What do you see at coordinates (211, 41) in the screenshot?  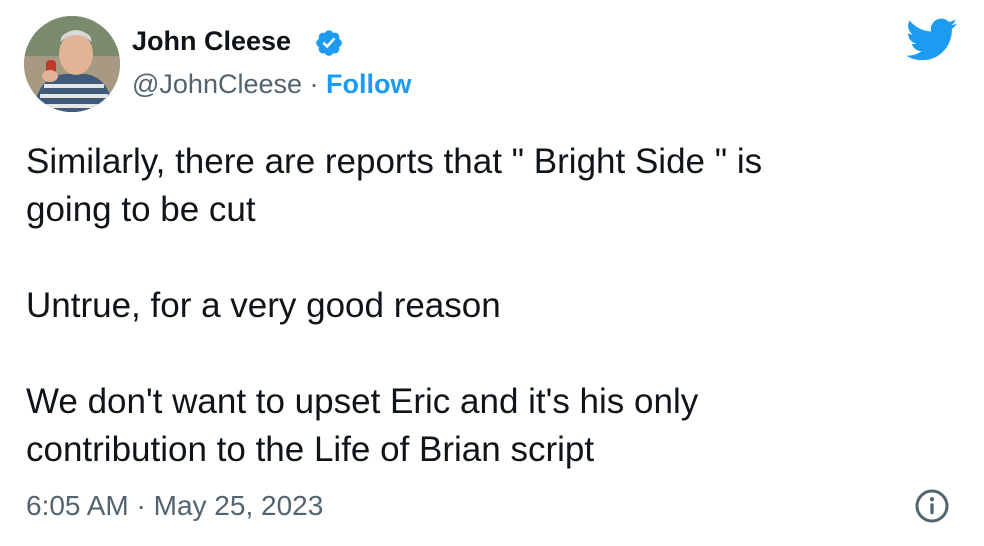 I see `author-name: John Cleese` at bounding box center [211, 41].